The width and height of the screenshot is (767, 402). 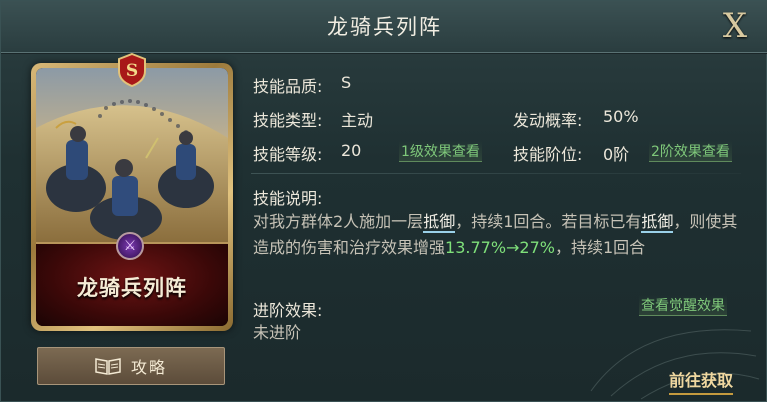 What do you see at coordinates (277, 332) in the screenshot?
I see `advance-value: 未进阶` at bounding box center [277, 332].